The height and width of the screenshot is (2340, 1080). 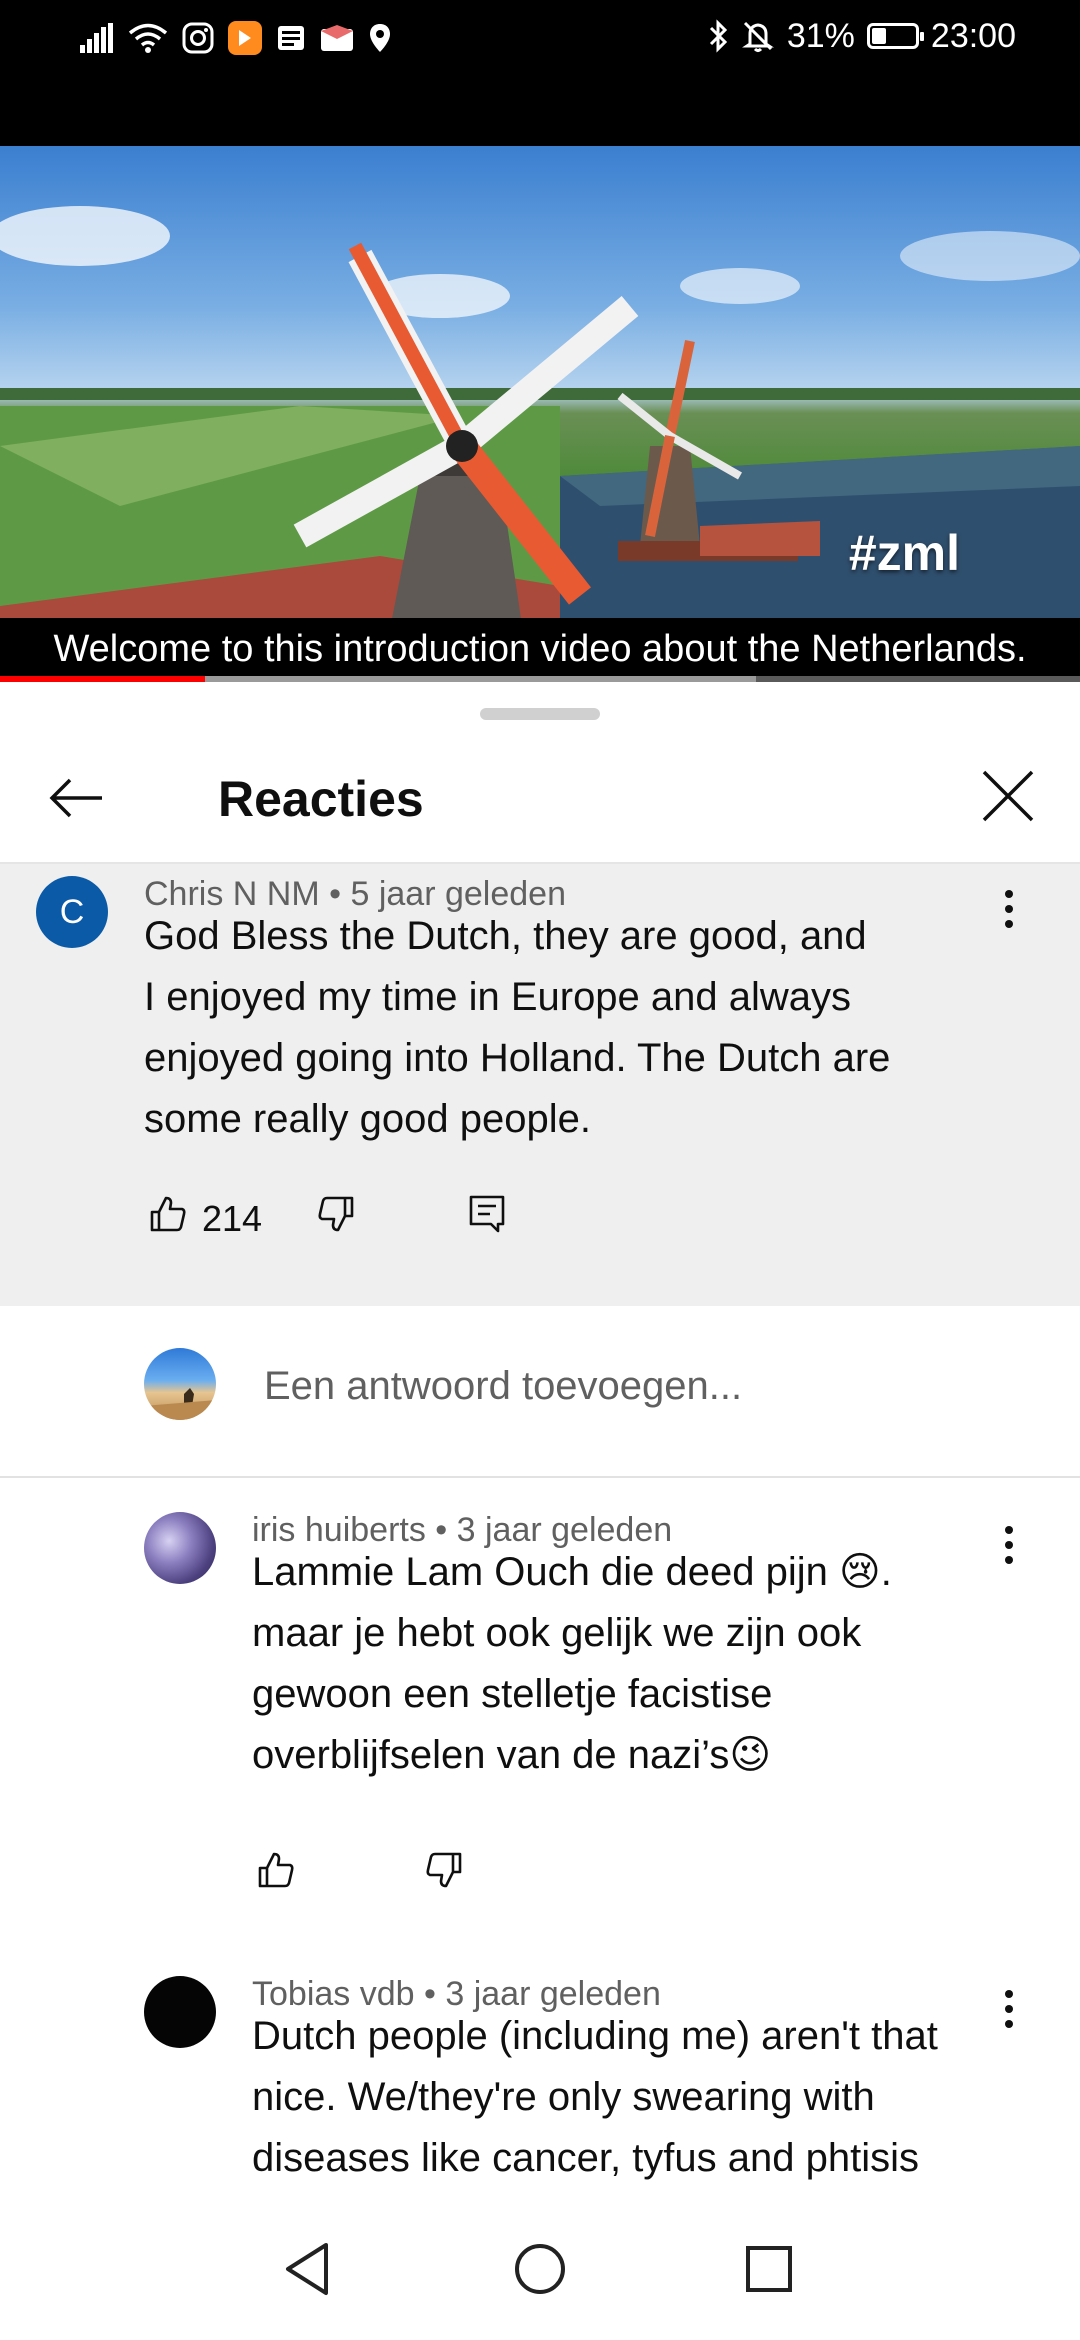 I want to click on nav-back-button, so click(x=307, y=2271).